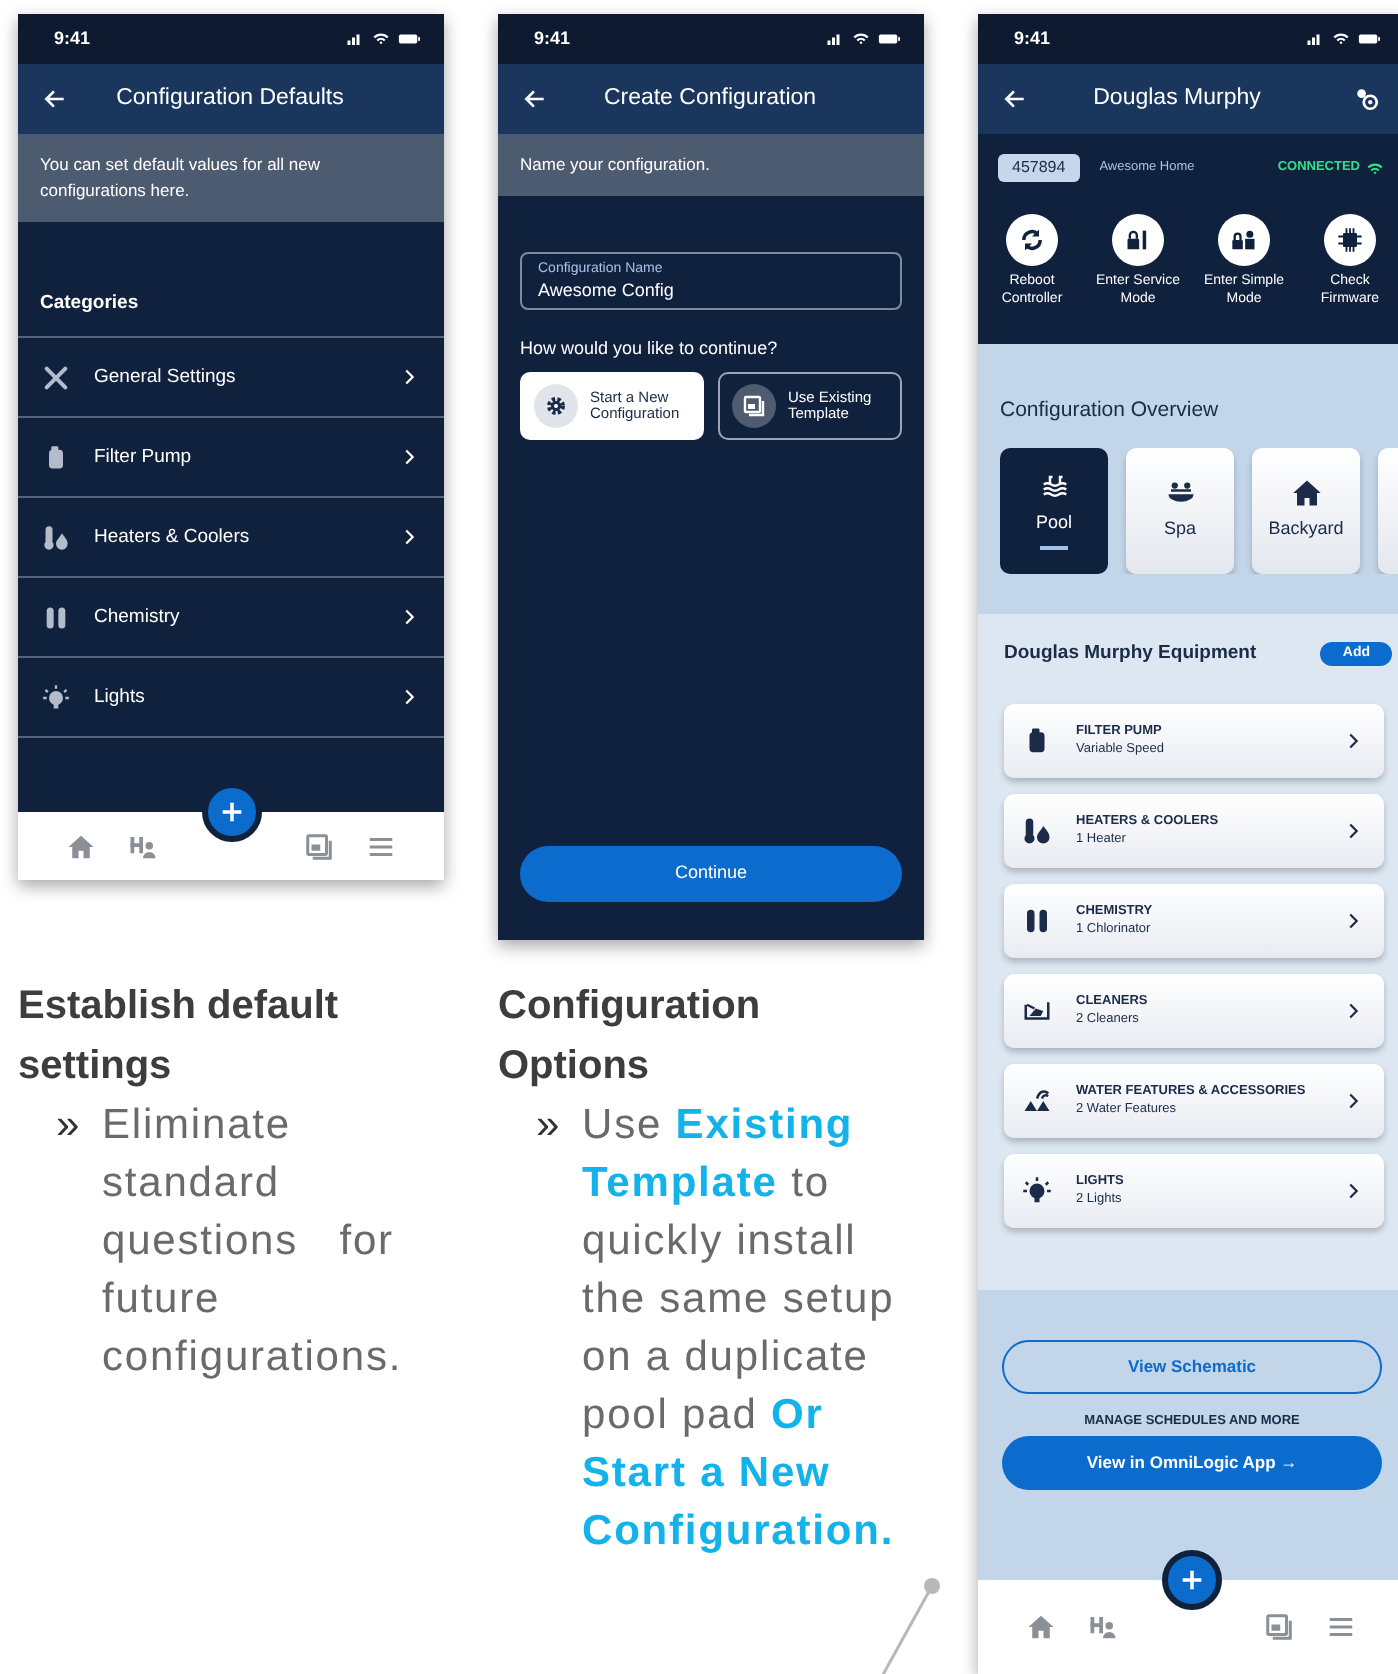  Describe the element at coordinates (1306, 493) in the screenshot. I see `house-icon` at that location.